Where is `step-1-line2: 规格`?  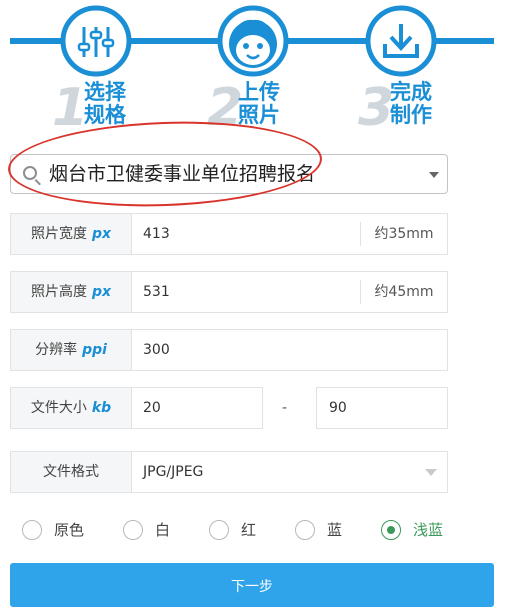
step-1-line2: 规格 is located at coordinates (105, 115).